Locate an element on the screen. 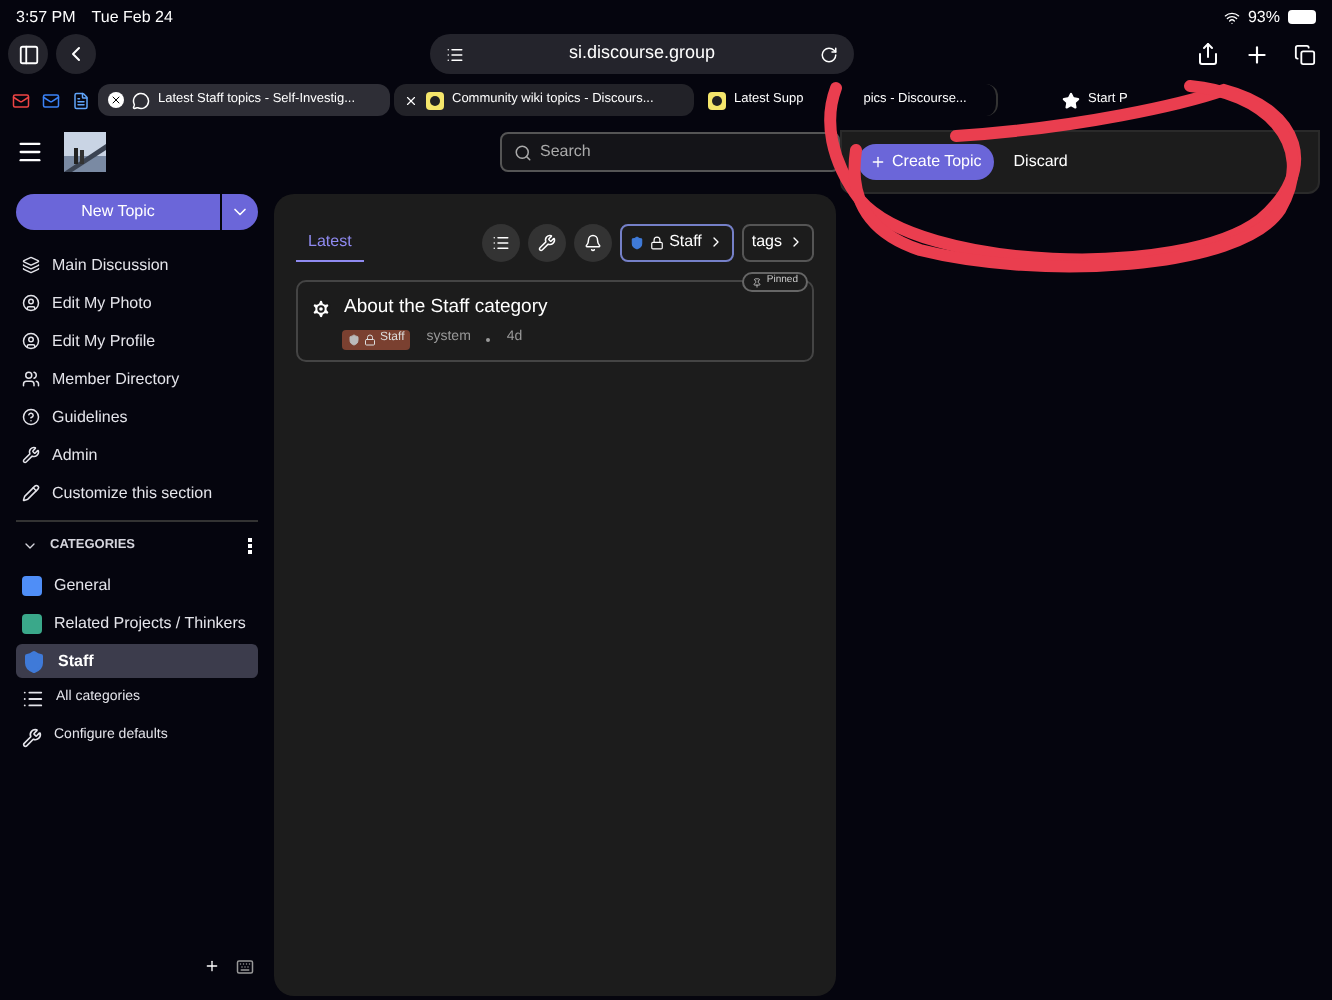 The width and height of the screenshot is (1332, 1000). menu-icon is located at coordinates (30, 152).